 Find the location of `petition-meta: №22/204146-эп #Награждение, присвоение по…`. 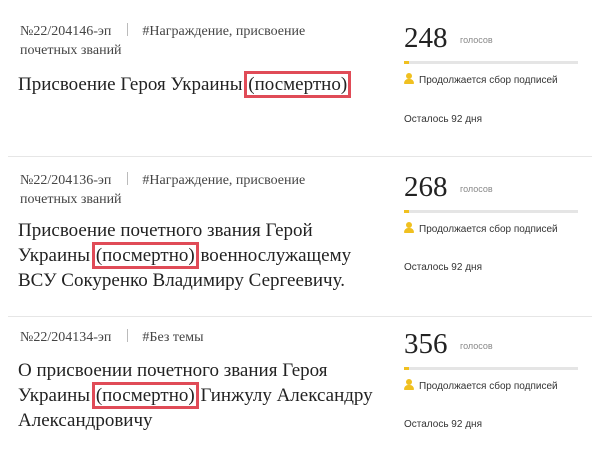

petition-meta: №22/204146-эп #Награждение, присвоение по… is located at coordinates (185, 41).